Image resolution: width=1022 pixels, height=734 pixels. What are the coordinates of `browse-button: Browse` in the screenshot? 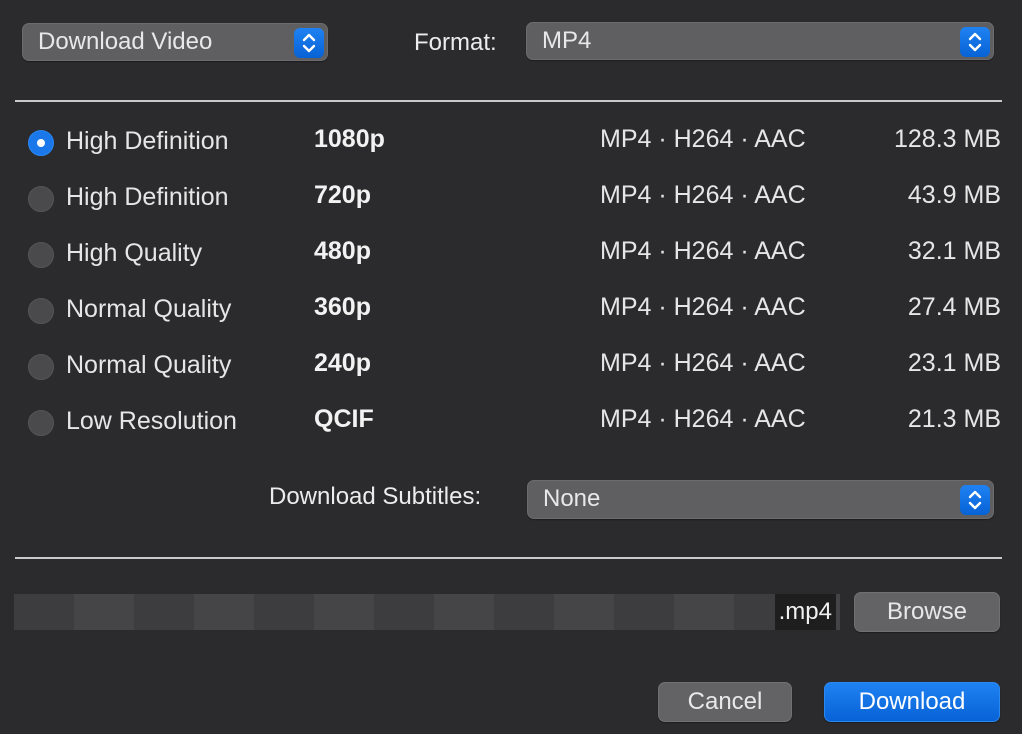 It's located at (927, 612).